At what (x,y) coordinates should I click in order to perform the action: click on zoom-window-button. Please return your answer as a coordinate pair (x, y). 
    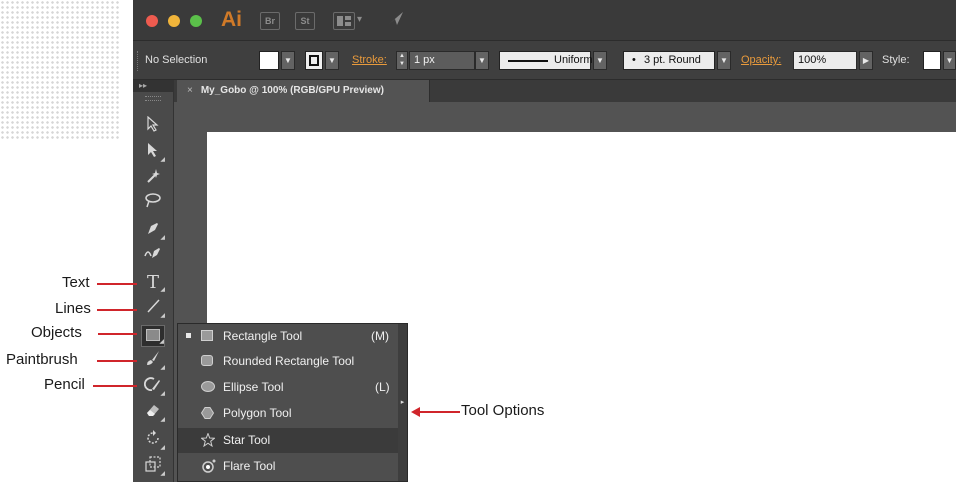
    Looking at the image, I should click on (196, 21).